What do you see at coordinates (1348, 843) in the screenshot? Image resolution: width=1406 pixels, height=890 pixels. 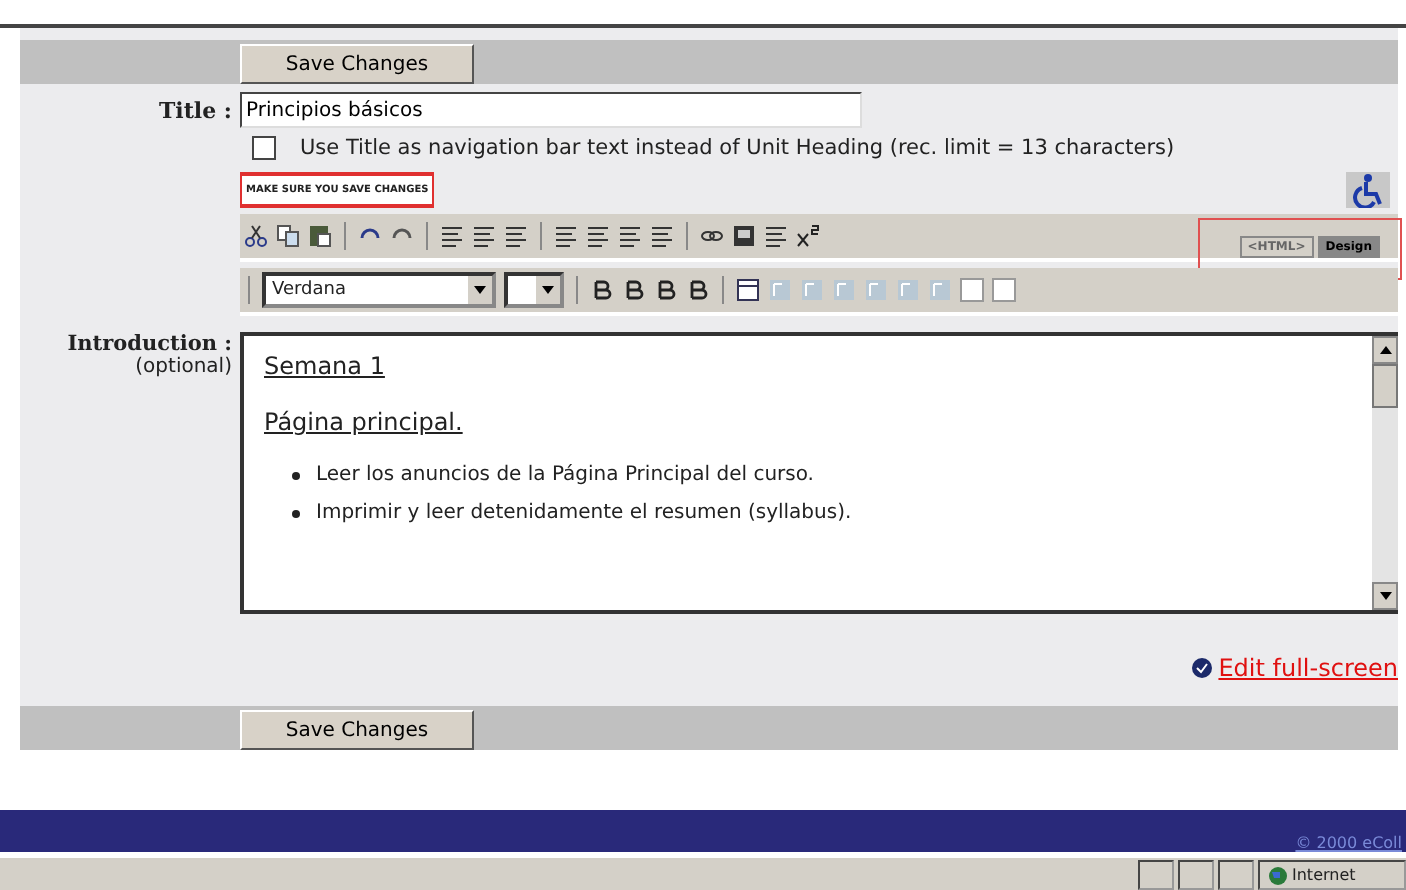 I see `copyright-text: © 2000 eColl` at bounding box center [1348, 843].